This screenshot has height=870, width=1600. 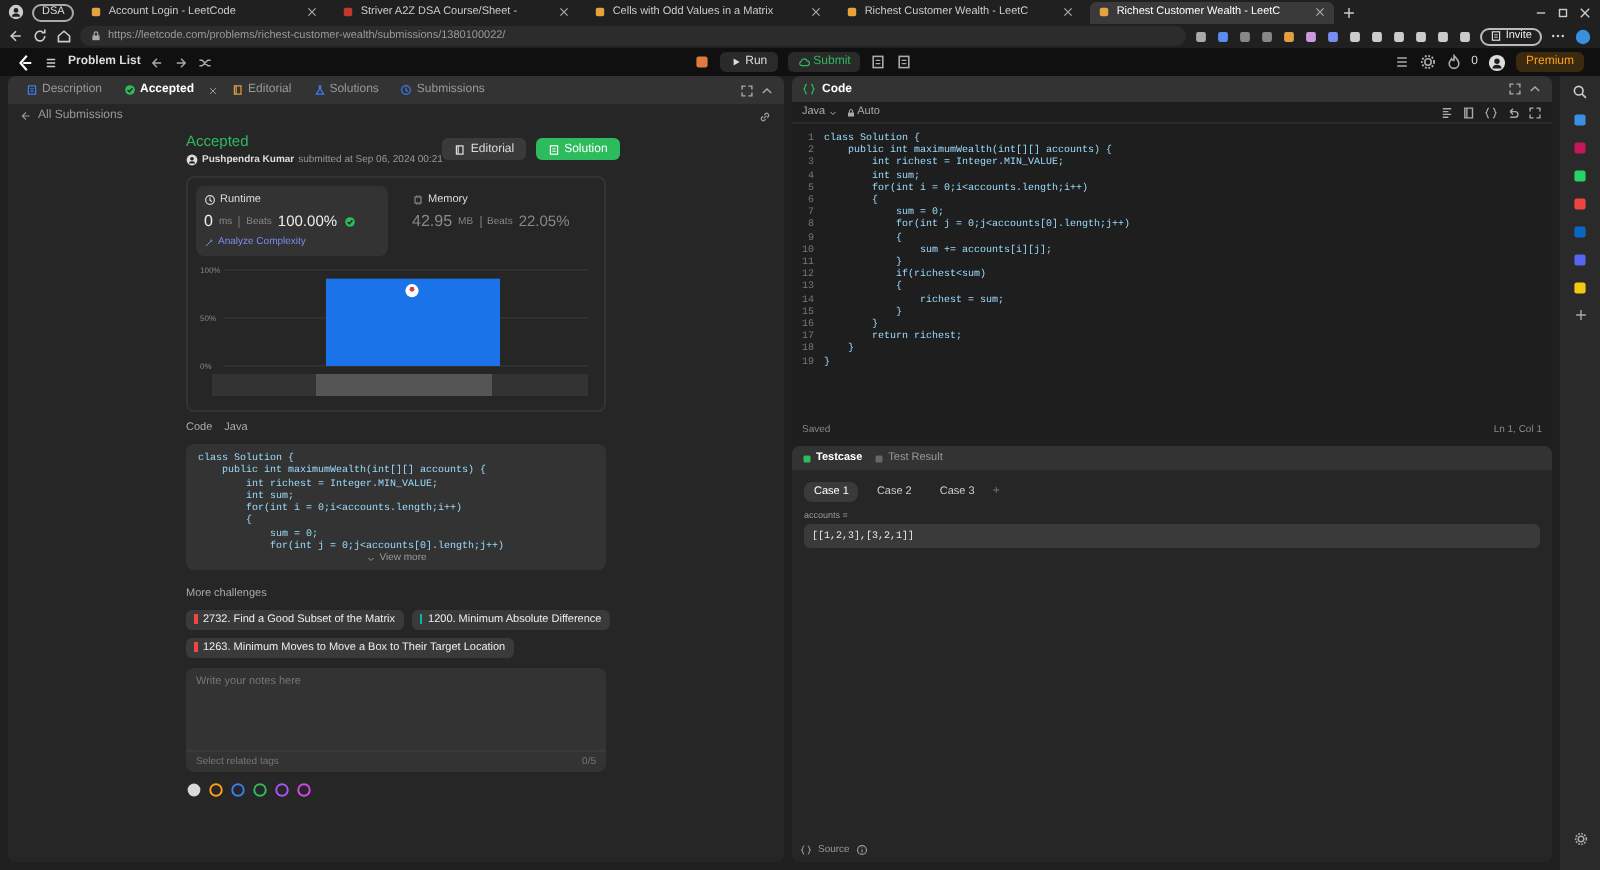 I want to click on memory-value: 42.95, so click(x=432, y=221).